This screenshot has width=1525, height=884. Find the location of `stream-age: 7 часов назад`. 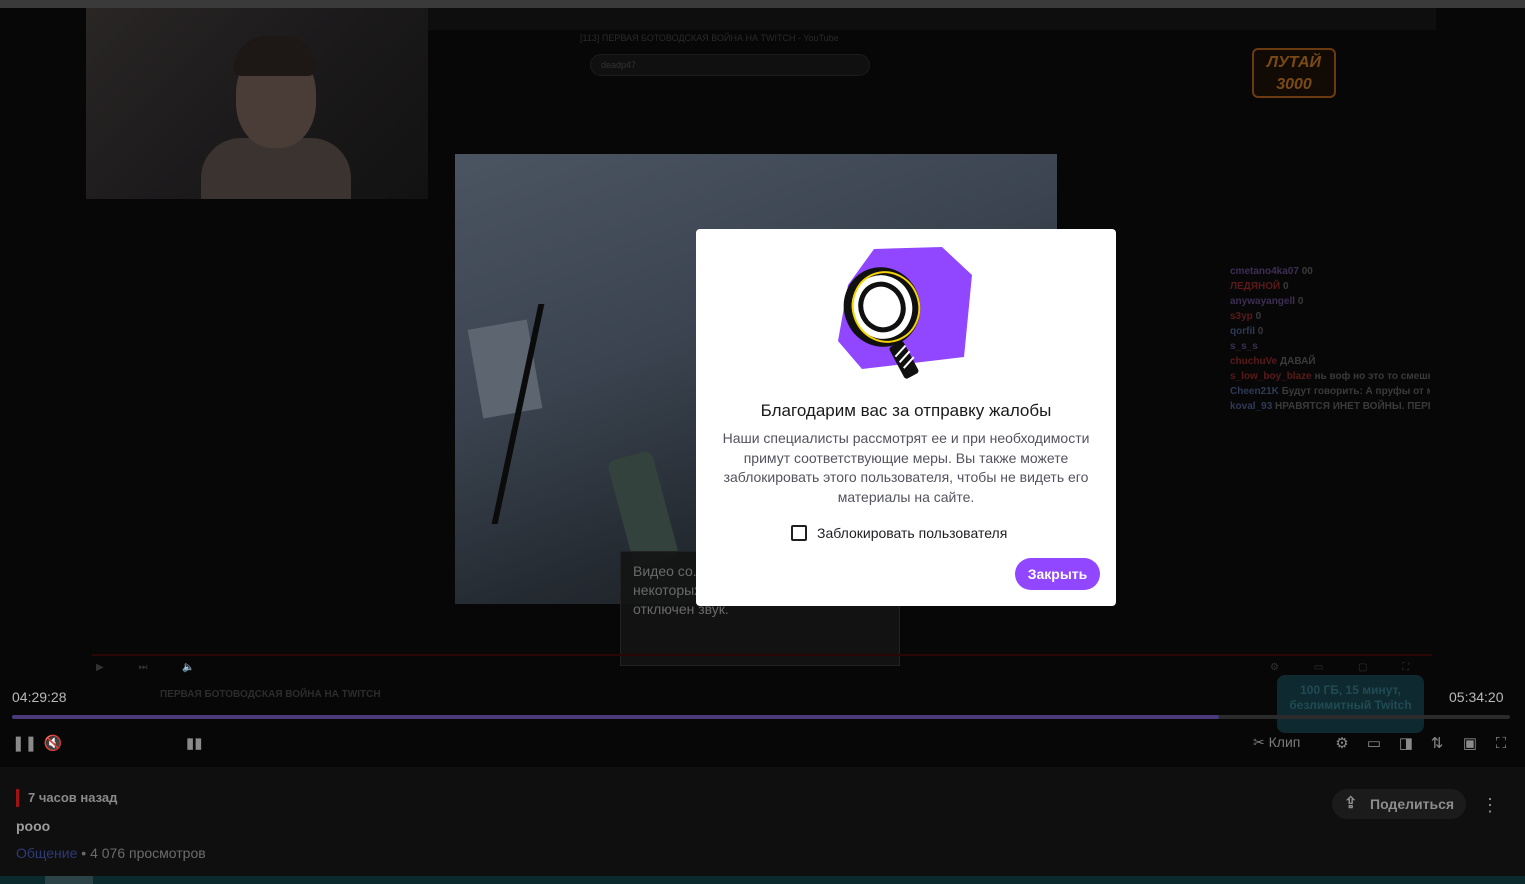

stream-age: 7 часов назад is located at coordinates (66, 798).